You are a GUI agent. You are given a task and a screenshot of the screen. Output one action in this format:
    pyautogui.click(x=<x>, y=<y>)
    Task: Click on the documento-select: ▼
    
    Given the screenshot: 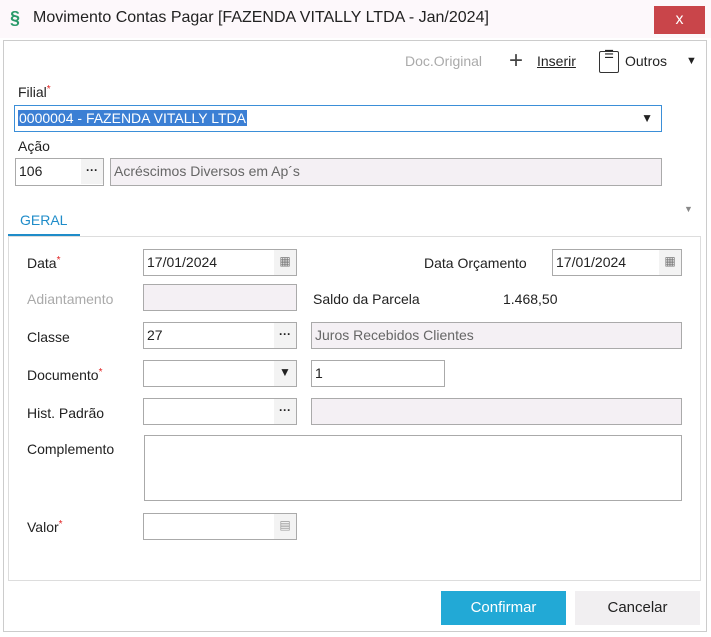 What is the action you would take?
    pyautogui.click(x=220, y=373)
    